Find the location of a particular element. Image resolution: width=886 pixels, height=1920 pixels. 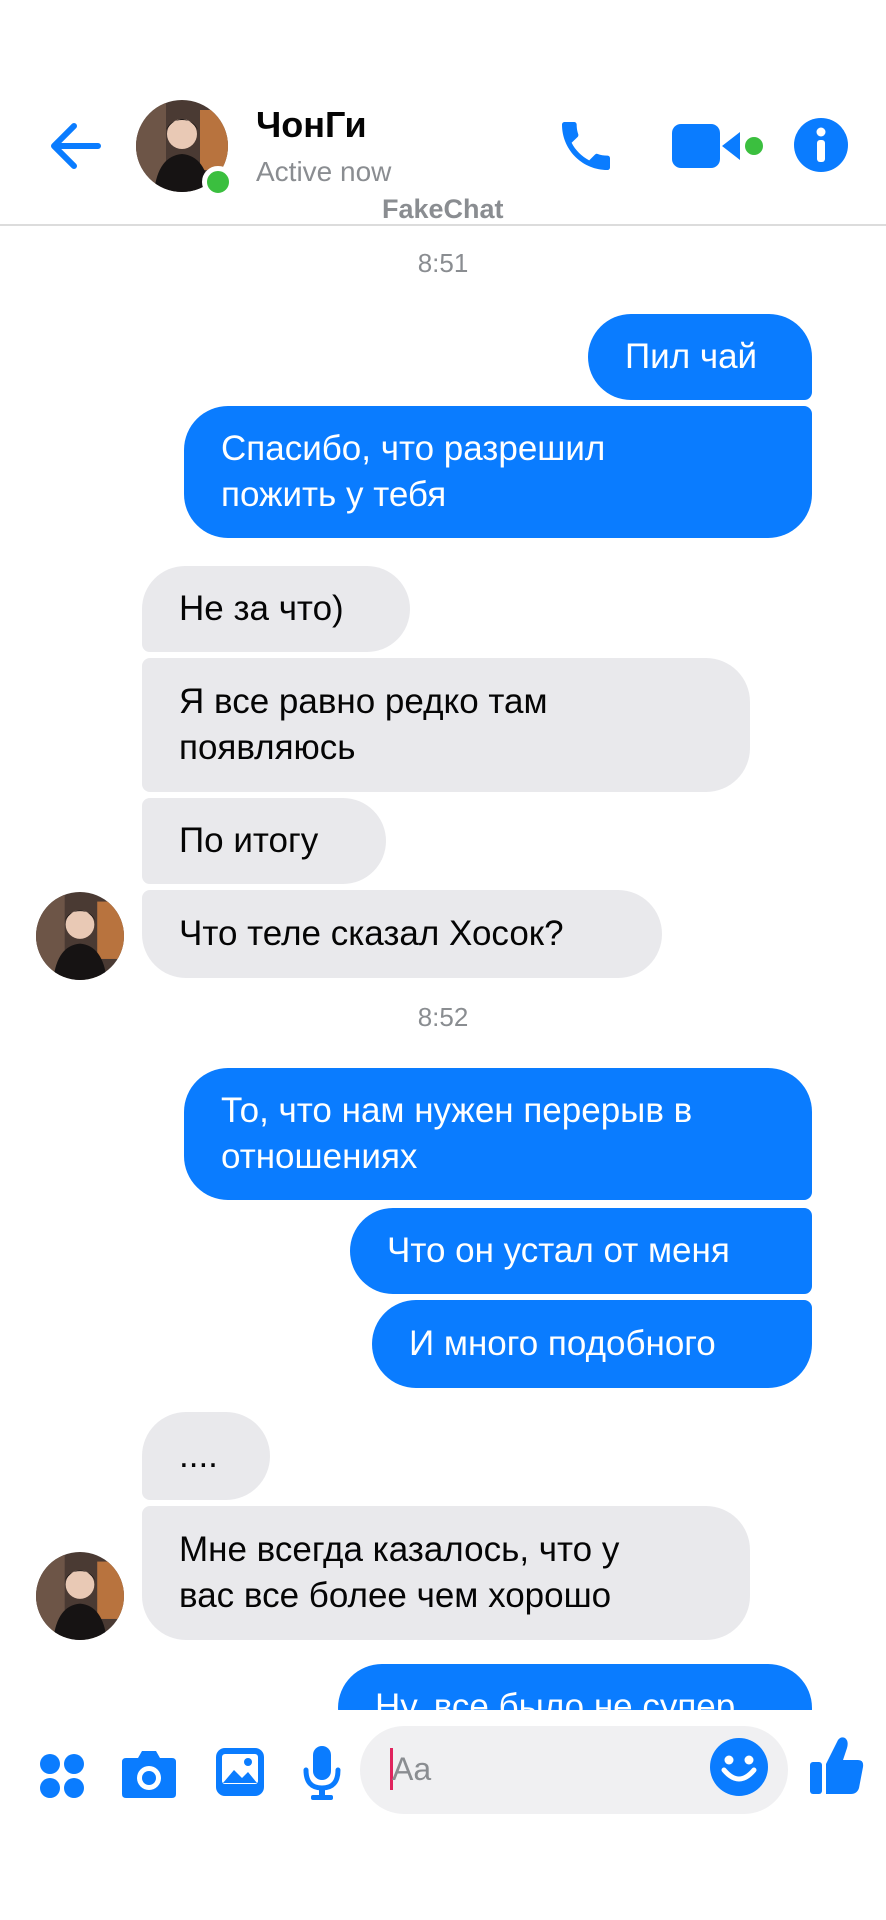

incoming-message: Что теле сказал Хосок? is located at coordinates (402, 934).